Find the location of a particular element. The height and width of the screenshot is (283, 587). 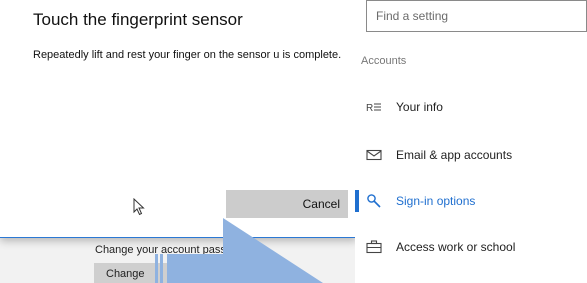

nav-item-sign-in-options: Sign-in options is located at coordinates (471, 201).